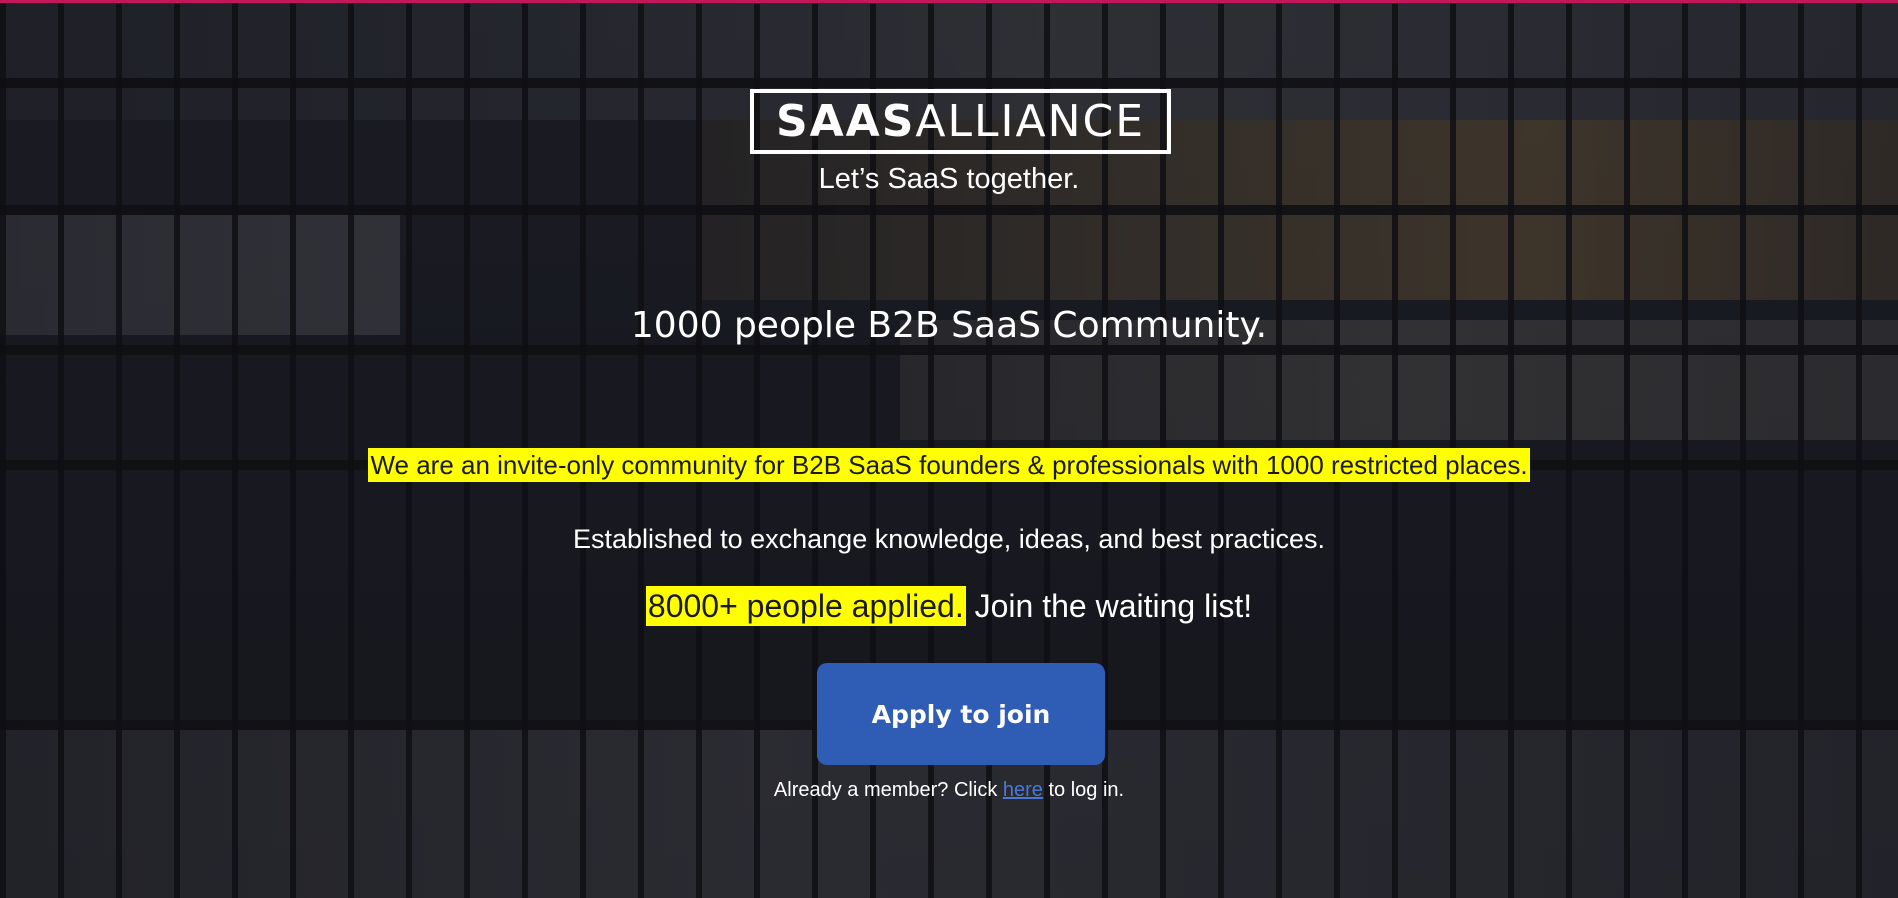 The image size is (1898, 898). What do you see at coordinates (1113, 606) in the screenshot?
I see `waitlist-text: Join the waiting list!` at bounding box center [1113, 606].